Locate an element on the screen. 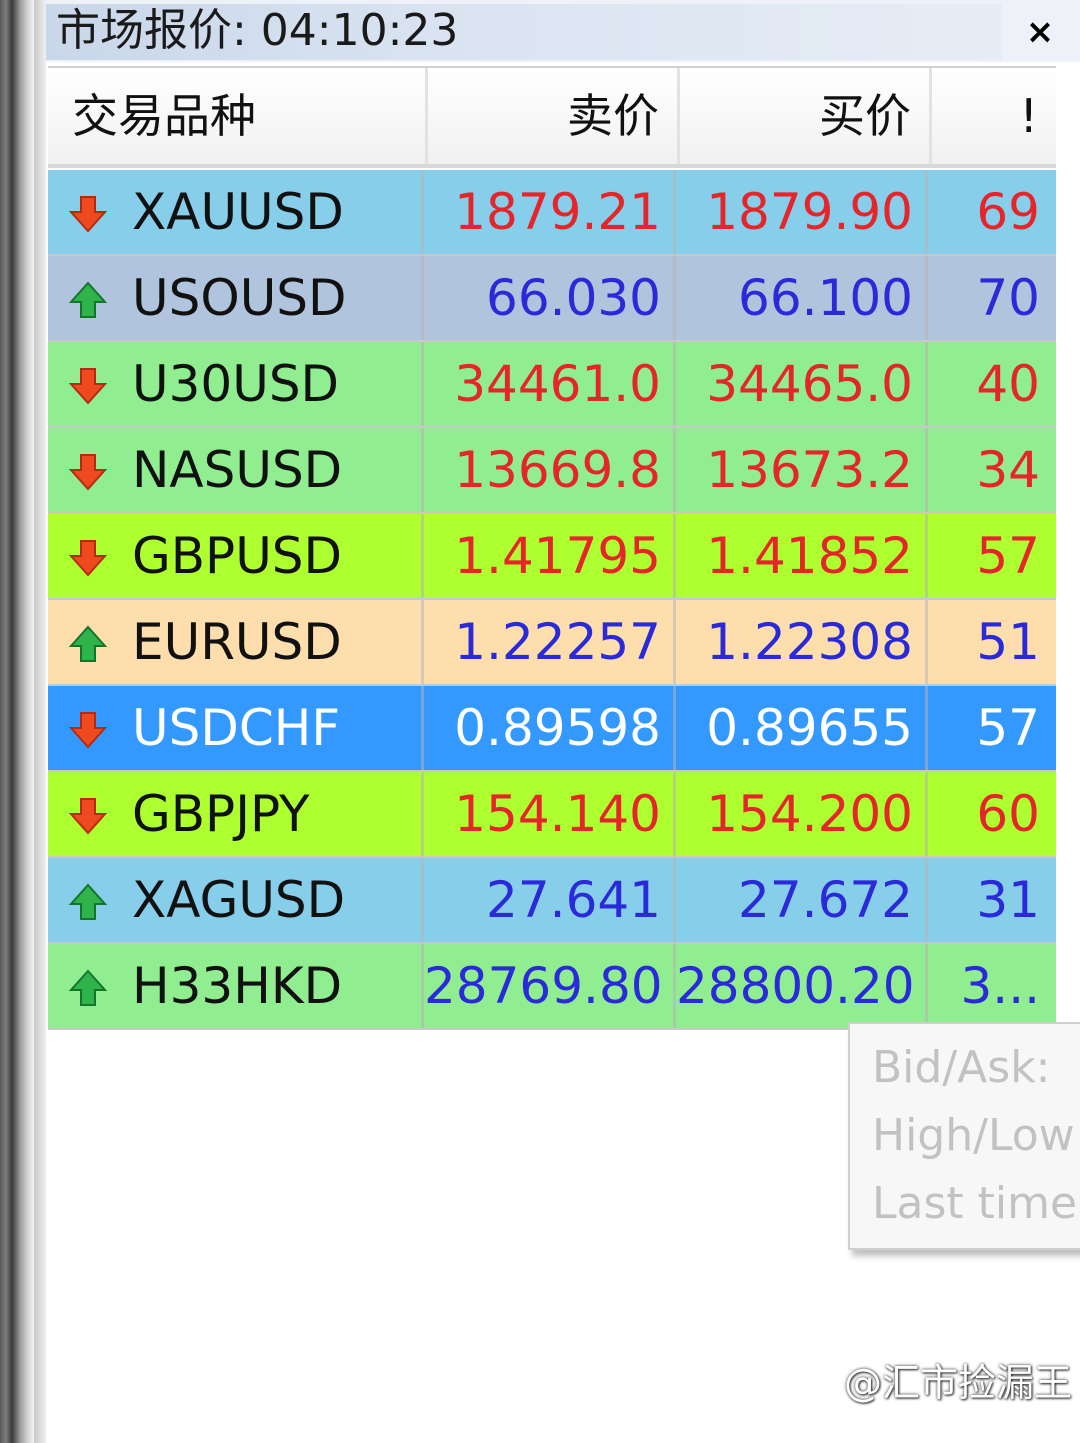 This screenshot has width=1080, height=1443. symbol-cell: XAUUSD is located at coordinates (236, 212).